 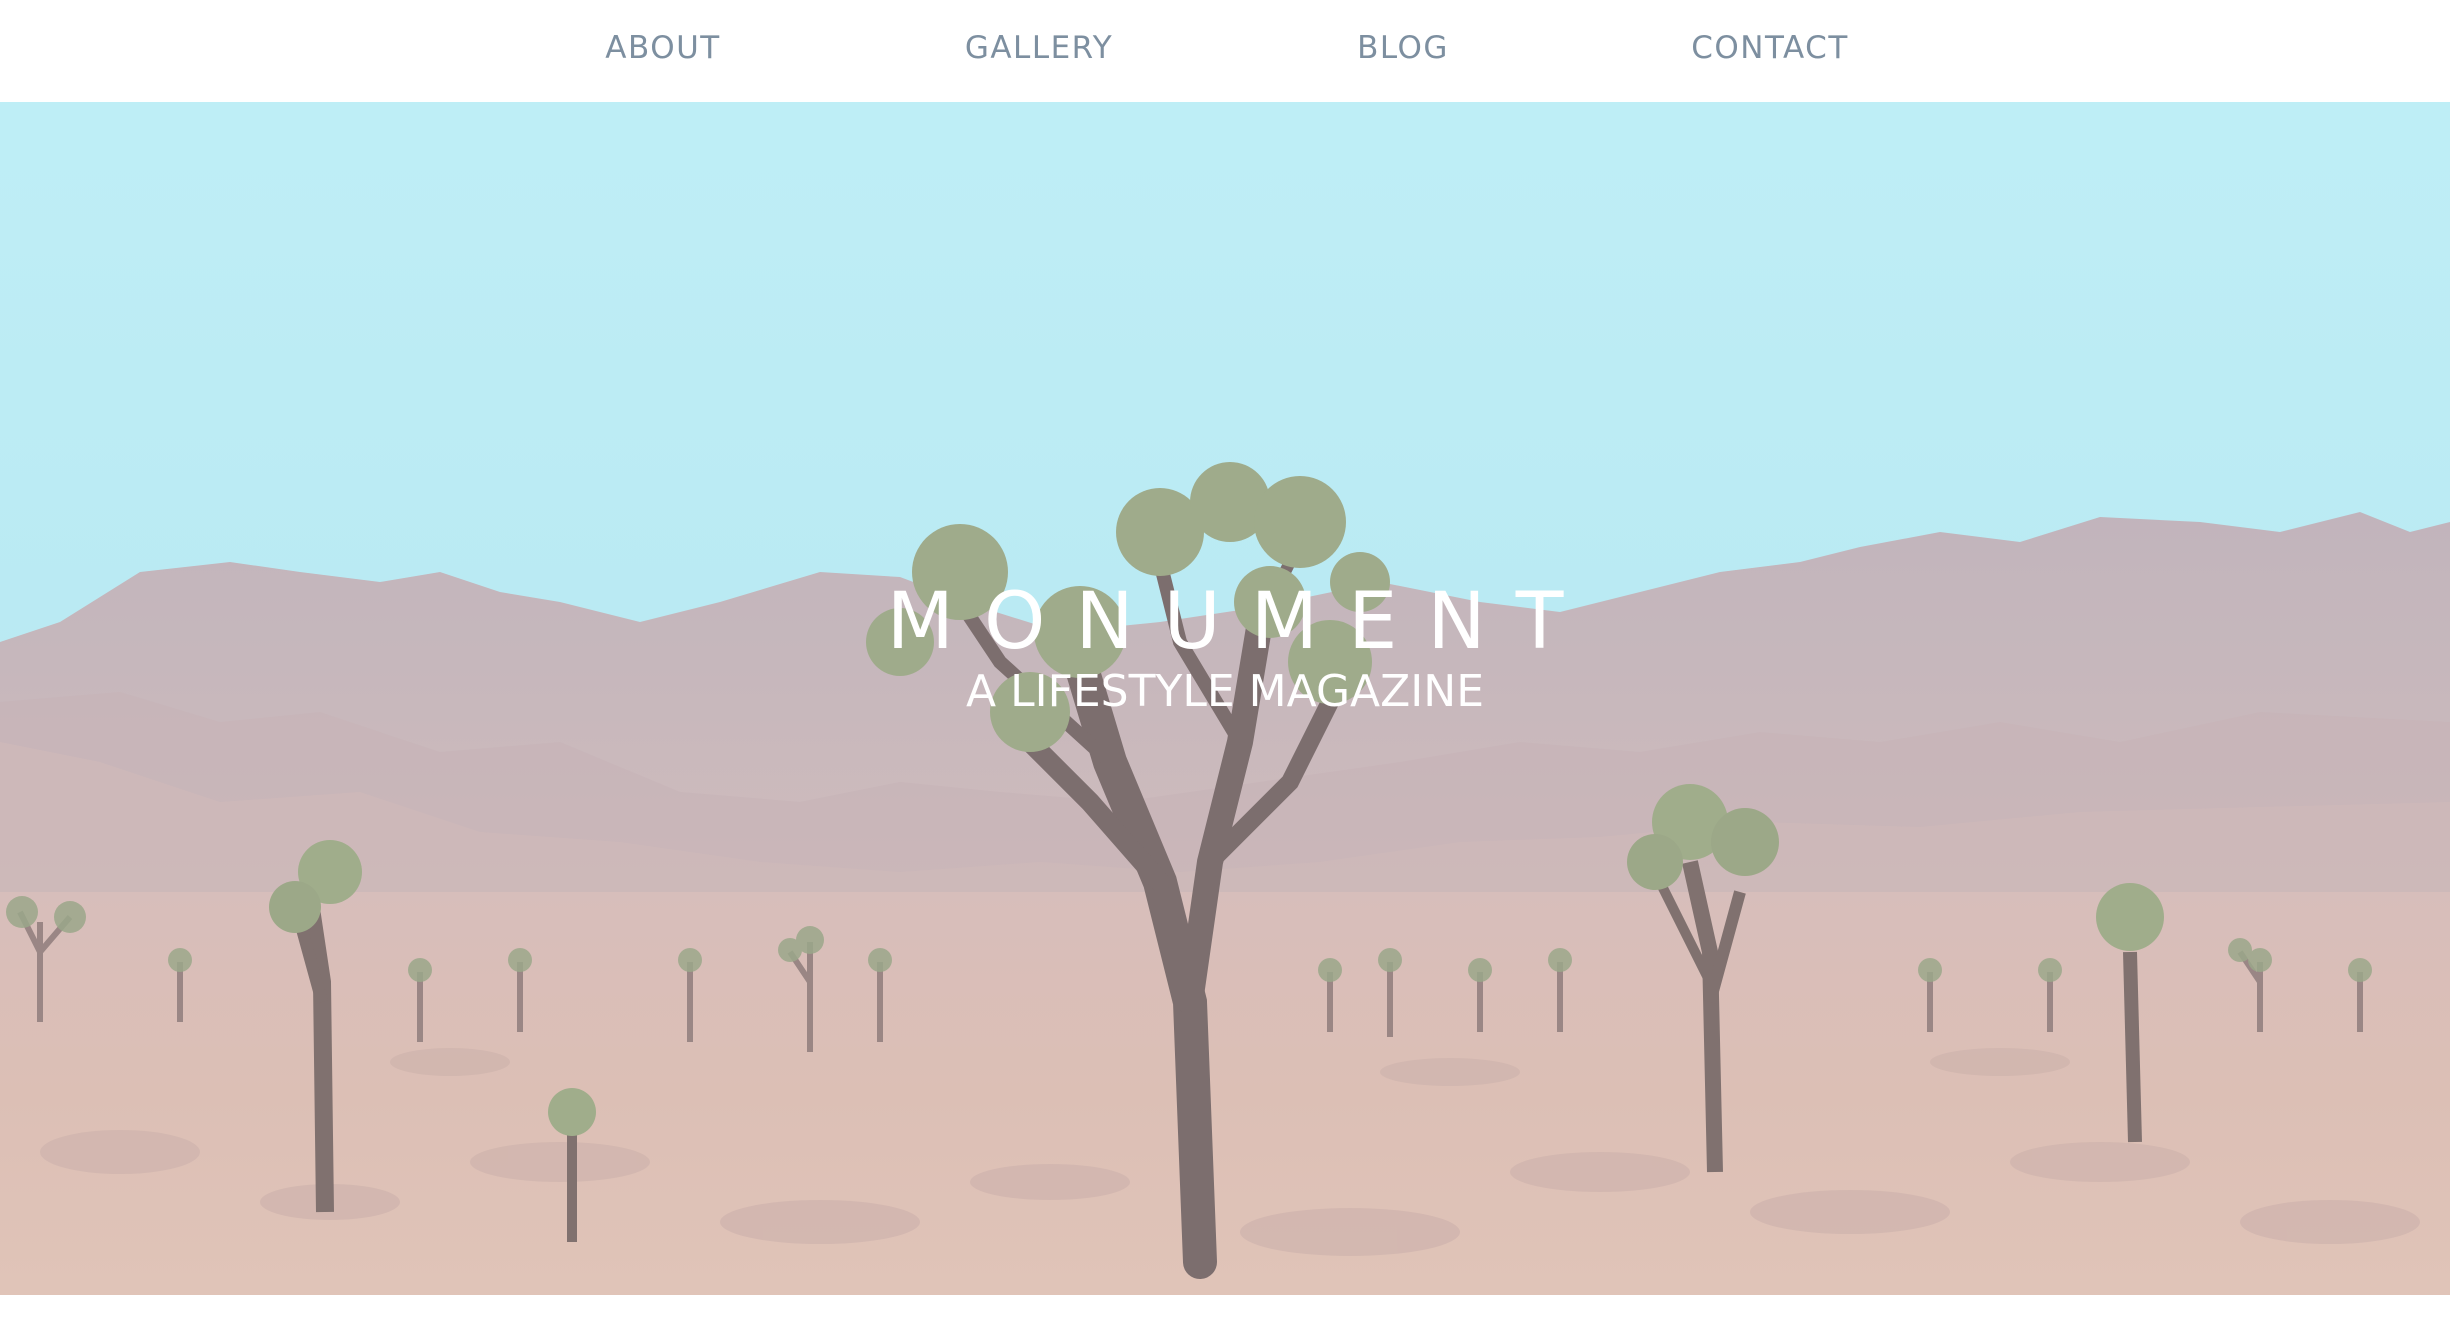 I want to click on hero-subtitle: A LIFESTYLE MAGAZINE, so click(x=1225, y=691).